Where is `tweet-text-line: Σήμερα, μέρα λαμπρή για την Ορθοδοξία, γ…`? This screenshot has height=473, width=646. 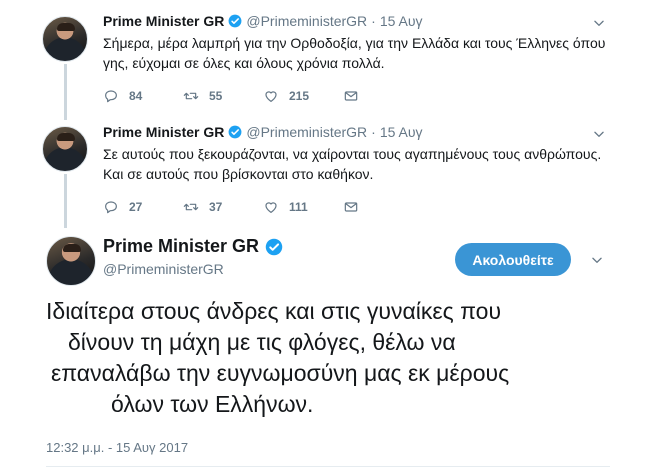
tweet-text-line: Σήμερα, μέρα λαμπρή για την Ορθοδοξία, γ… is located at coordinates (354, 43).